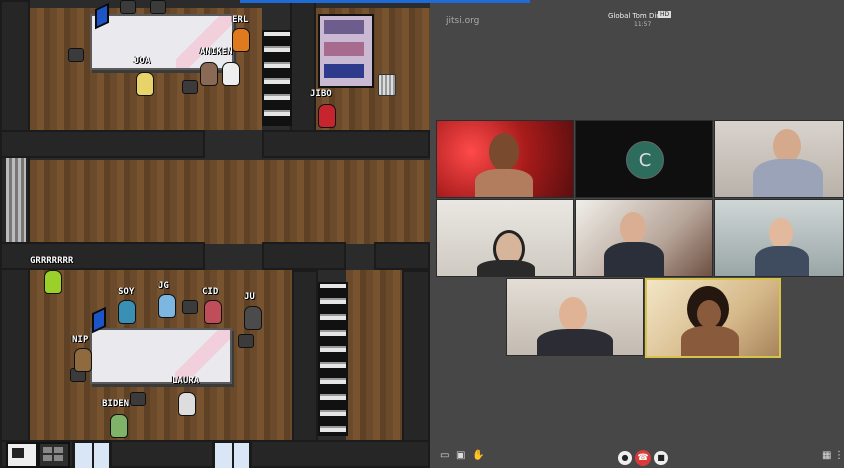 The image size is (844, 468). I want to click on wall-lower-vertical, so click(305, 369).